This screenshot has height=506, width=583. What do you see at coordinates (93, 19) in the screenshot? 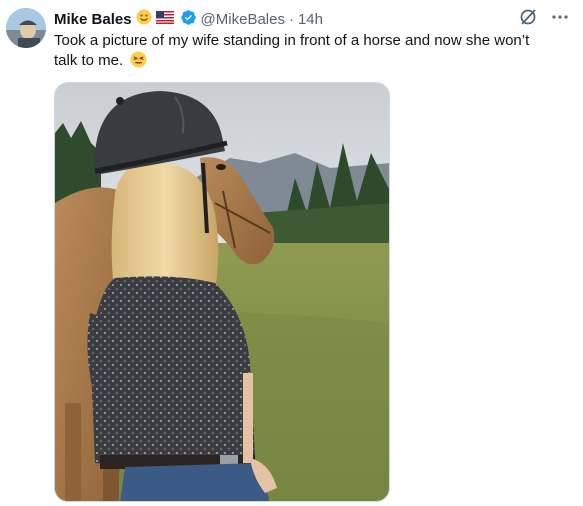
I see `display-name: Mike Bales` at bounding box center [93, 19].